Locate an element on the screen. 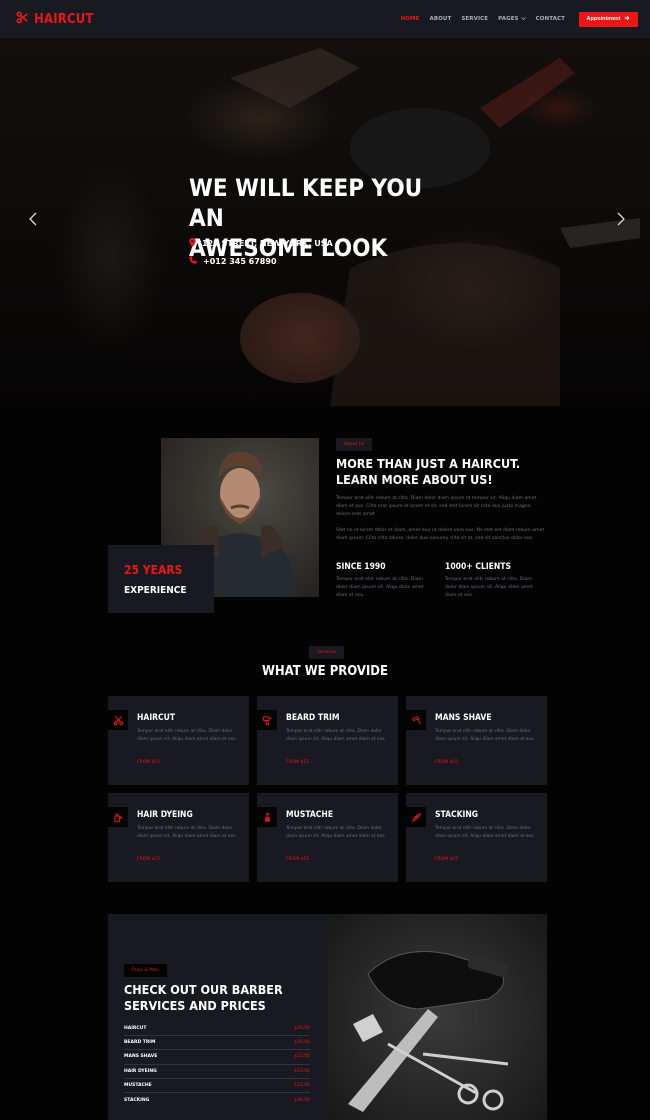 This screenshot has height=1120, width=650. hero-address: 123 STREET, NEW YORK, USA is located at coordinates (261, 243).